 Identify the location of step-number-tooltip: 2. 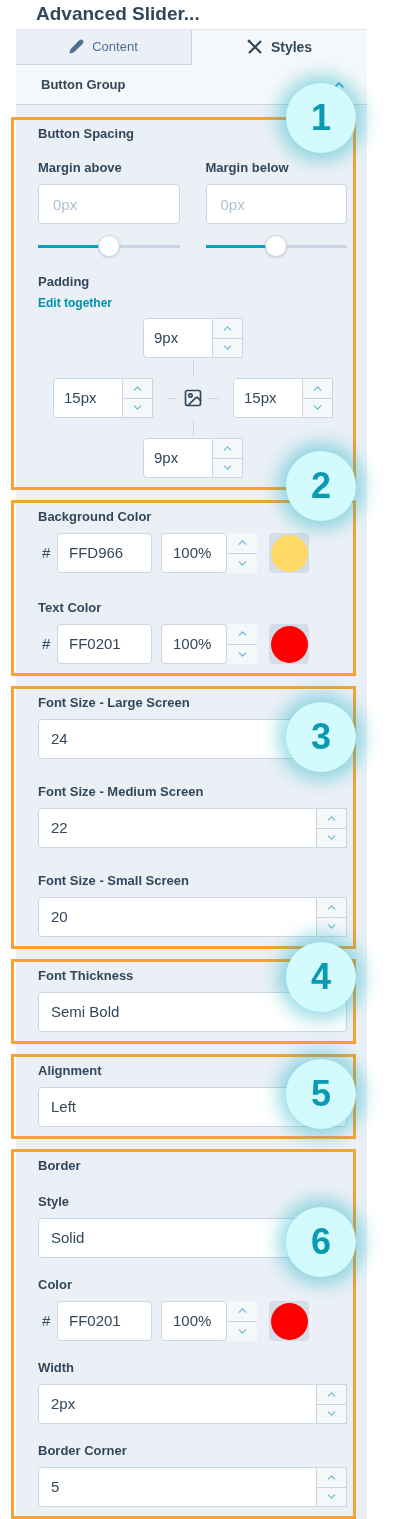
(321, 486).